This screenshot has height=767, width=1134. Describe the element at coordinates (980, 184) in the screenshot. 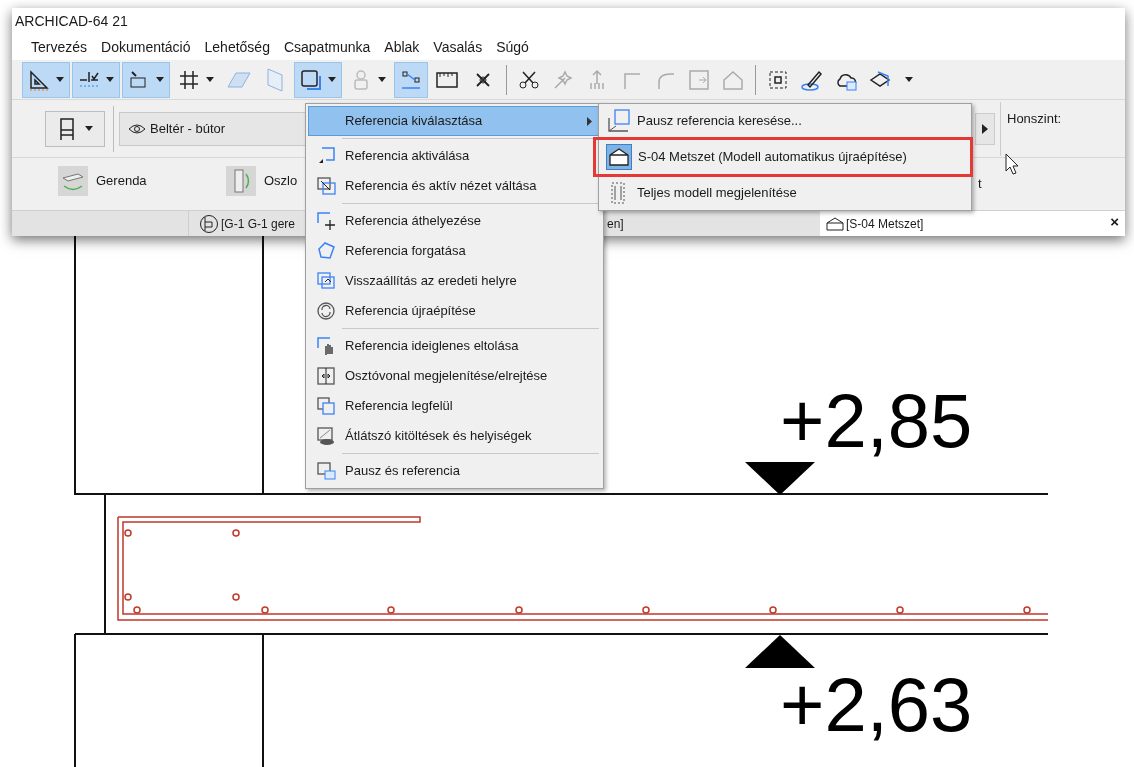

I see `label-fragment: t` at that location.